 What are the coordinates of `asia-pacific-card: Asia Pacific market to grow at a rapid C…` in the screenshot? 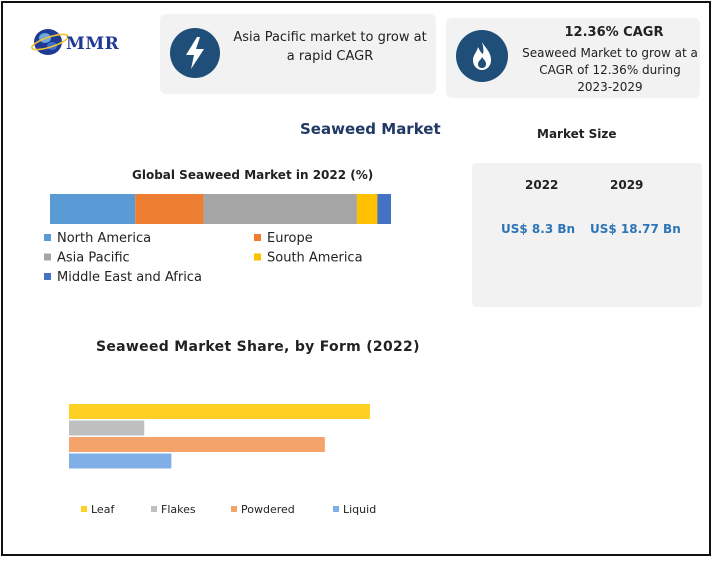 It's located at (298, 54).